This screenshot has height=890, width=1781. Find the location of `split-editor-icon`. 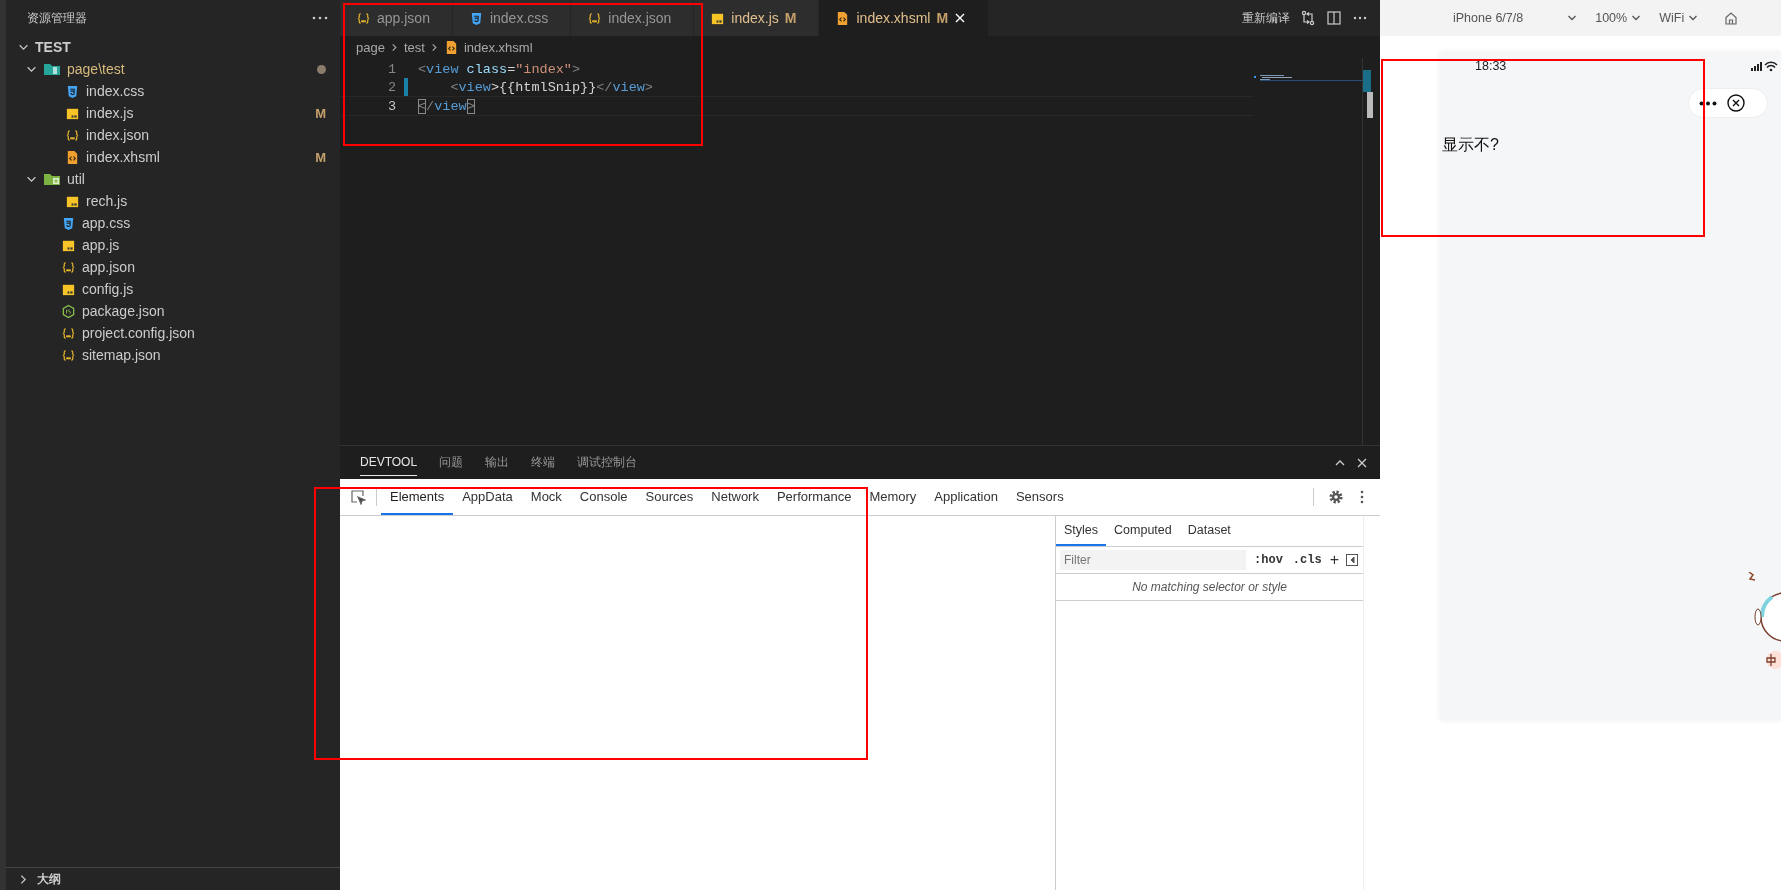

split-editor-icon is located at coordinates (1334, 18).